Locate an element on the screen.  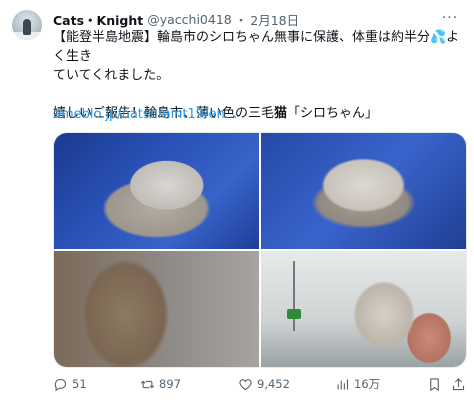
views-button: 16万 is located at coordinates (357, 384).